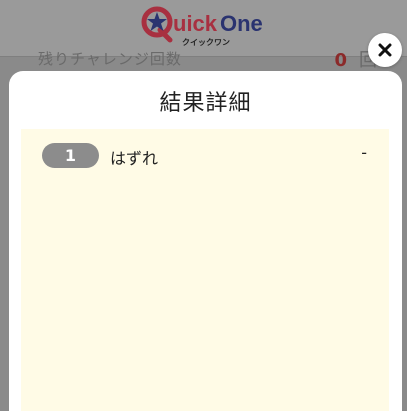 The image size is (407, 411). I want to click on remaining-challenges-label: 残りチャレンジ回数, so click(110, 59).